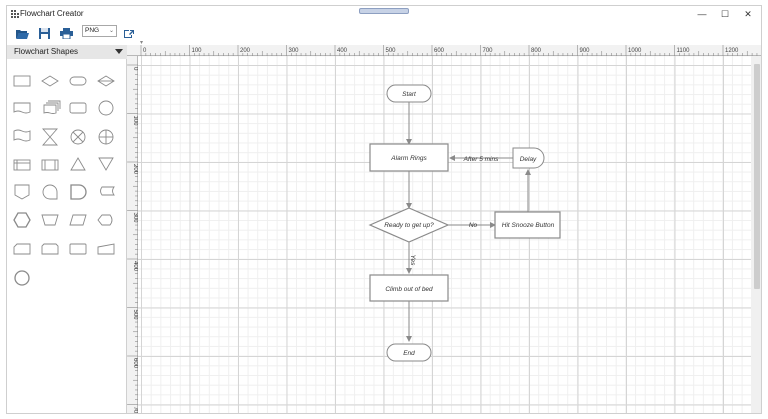  What do you see at coordinates (22, 108) in the screenshot?
I see `shape-document` at bounding box center [22, 108].